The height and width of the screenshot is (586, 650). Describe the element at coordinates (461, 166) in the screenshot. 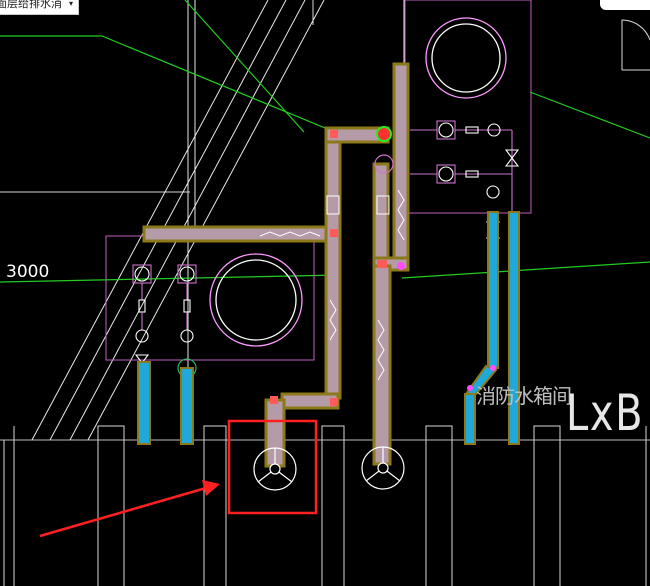

I see `pump-icon` at that location.